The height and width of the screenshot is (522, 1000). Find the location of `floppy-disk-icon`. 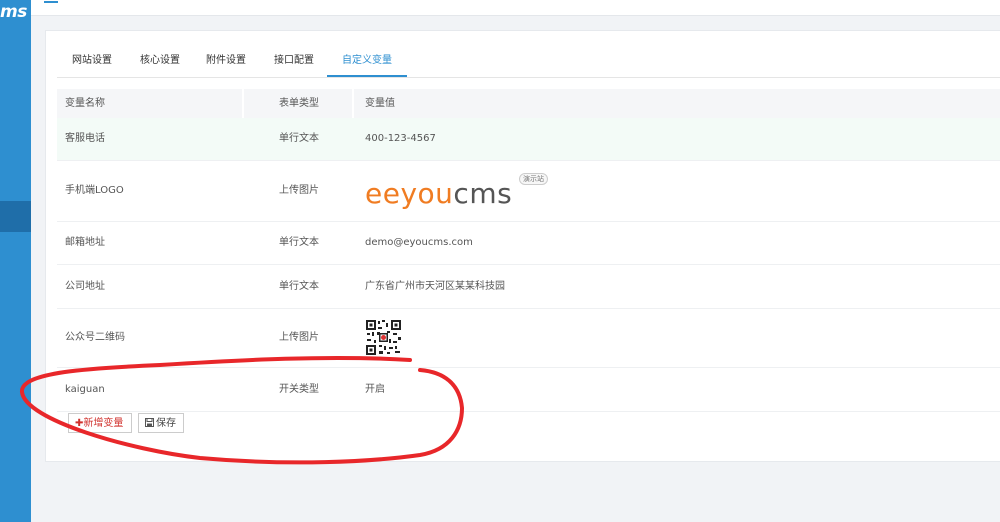

floppy-disk-icon is located at coordinates (149, 422).